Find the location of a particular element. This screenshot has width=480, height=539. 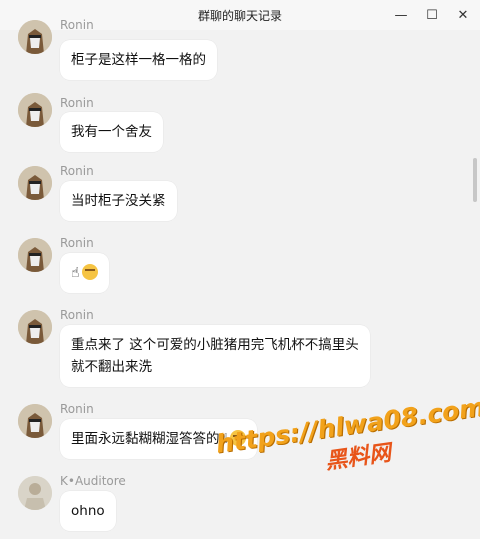

index-up-hand-icon: ☝ is located at coordinates (75, 273).